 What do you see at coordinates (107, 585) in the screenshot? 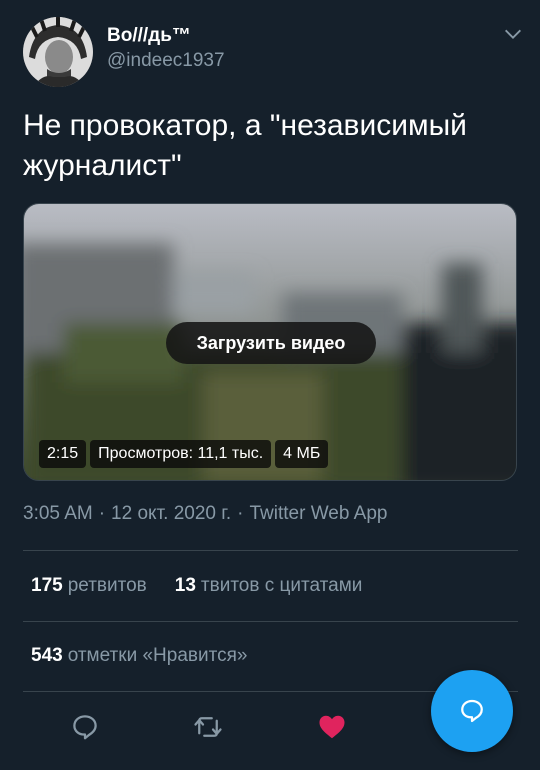
I see `retweets-label: ретвитов` at bounding box center [107, 585].